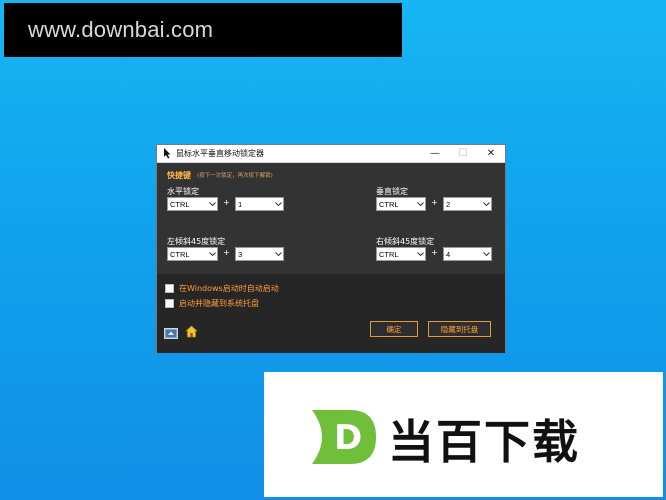 Image resolution: width=666 pixels, height=500 pixels. Describe the element at coordinates (448, 204) in the screenshot. I see `vertical-key-value: 2` at that location.